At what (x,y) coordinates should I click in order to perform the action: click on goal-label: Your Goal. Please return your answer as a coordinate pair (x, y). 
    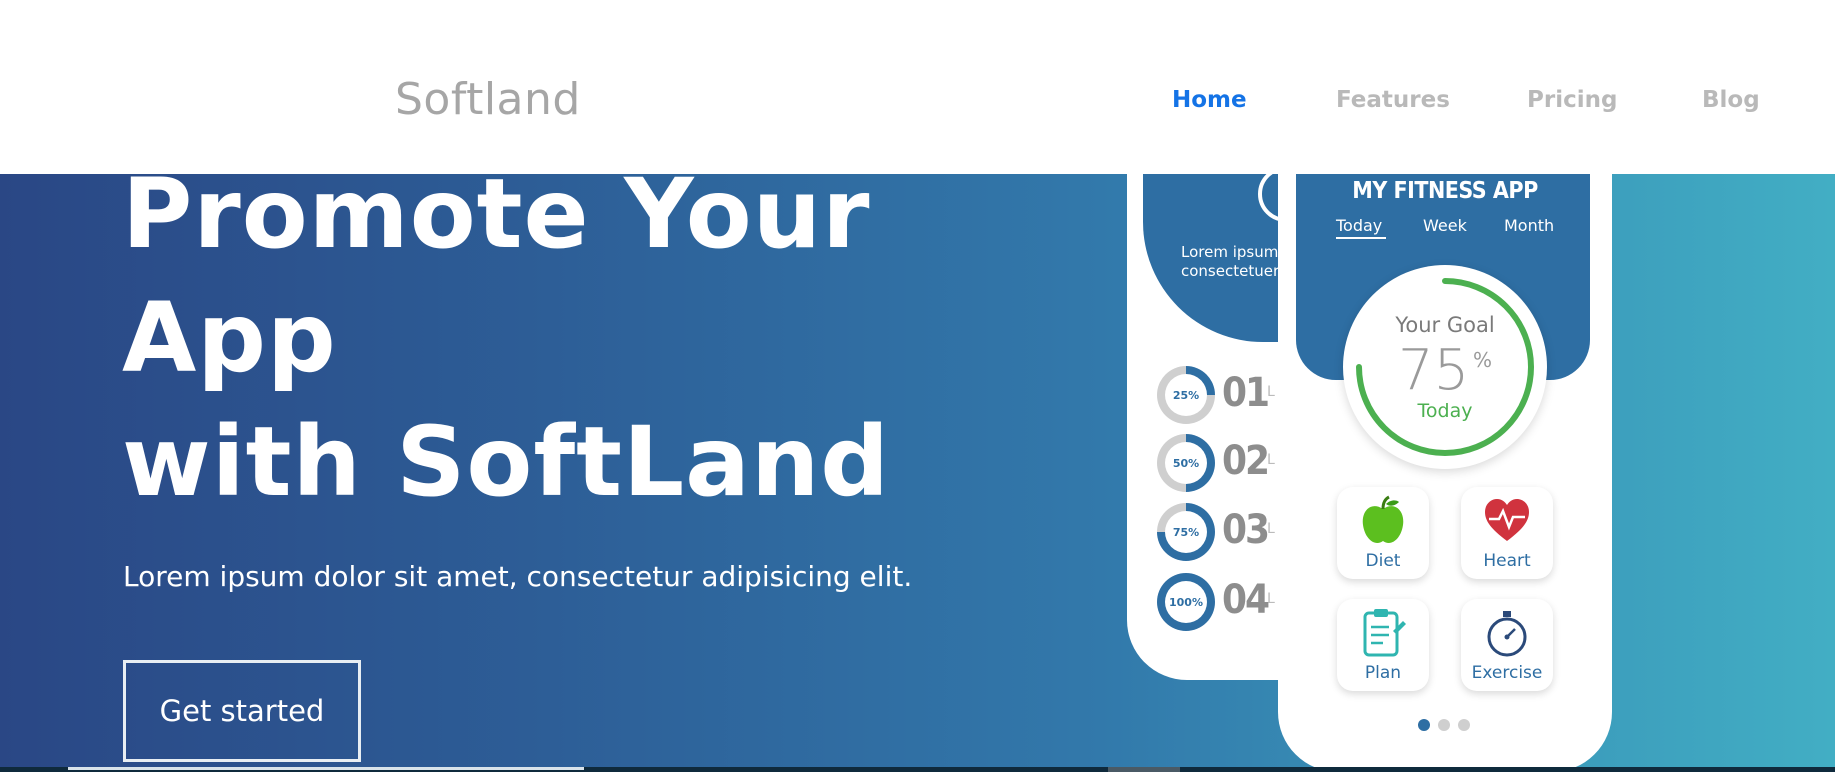
    Looking at the image, I should click on (1445, 325).